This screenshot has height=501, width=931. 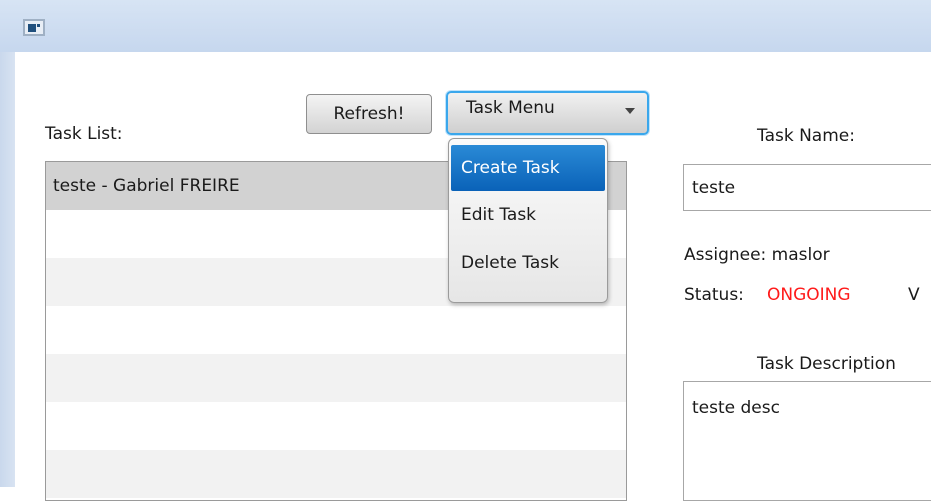 What do you see at coordinates (510, 108) in the screenshot?
I see `task-menu-label: Task Menu` at bounding box center [510, 108].